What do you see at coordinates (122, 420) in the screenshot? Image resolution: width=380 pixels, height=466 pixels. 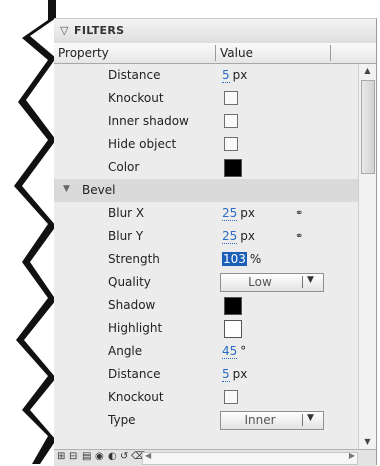 I see `property-label: Type` at bounding box center [122, 420].